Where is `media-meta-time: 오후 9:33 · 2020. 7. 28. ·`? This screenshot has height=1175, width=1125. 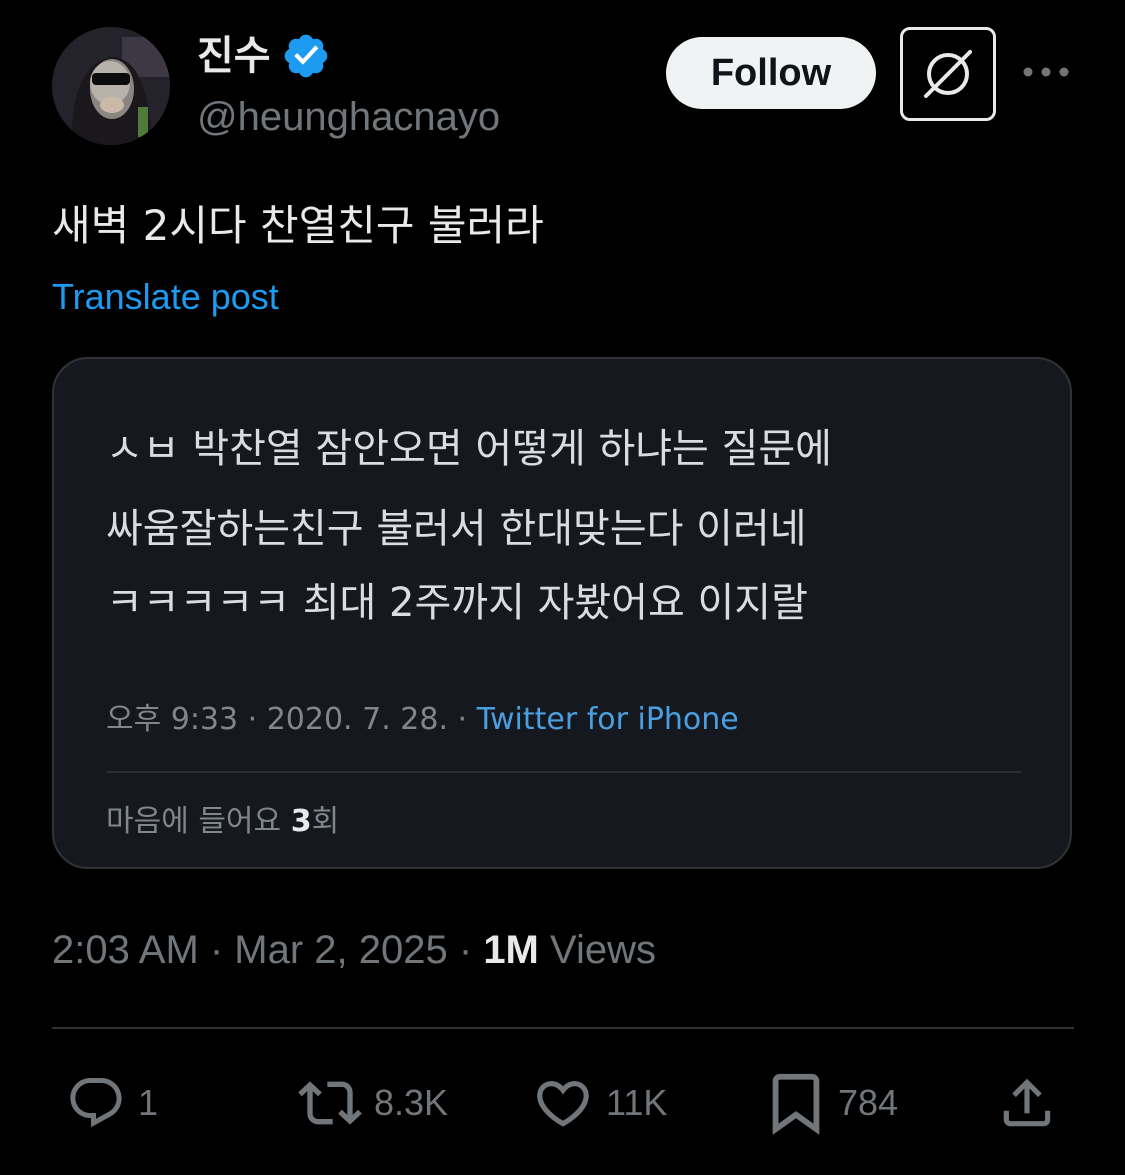
media-meta-time: 오후 9:33 · 2020. 7. 28. · is located at coordinates (291, 719).